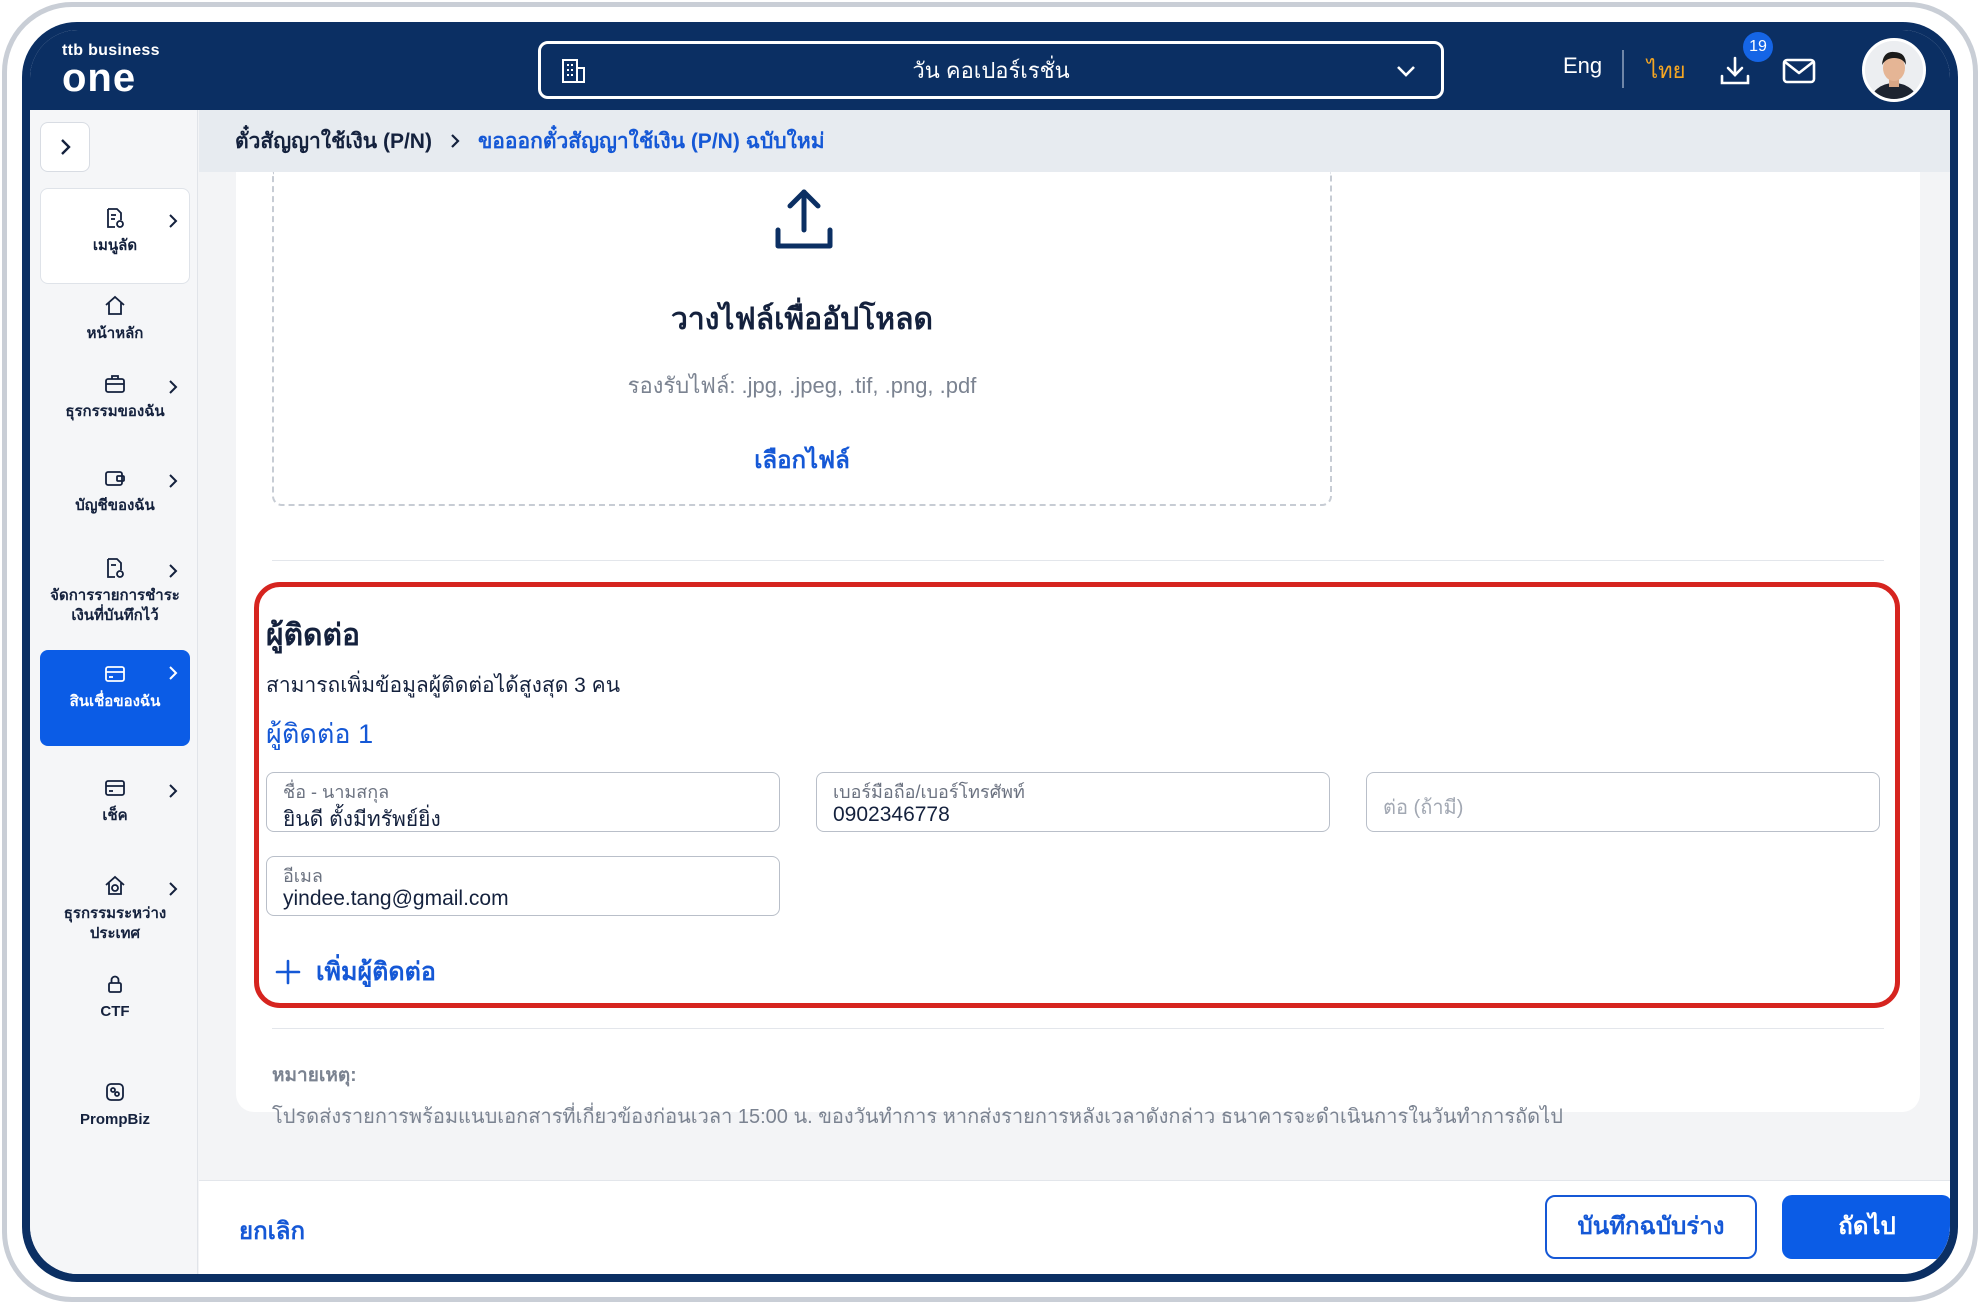 The height and width of the screenshot is (1304, 1980). Describe the element at coordinates (376, 972) in the screenshot. I see `add-contact-label: เพิ่มผู้ติดต่อ` at that location.